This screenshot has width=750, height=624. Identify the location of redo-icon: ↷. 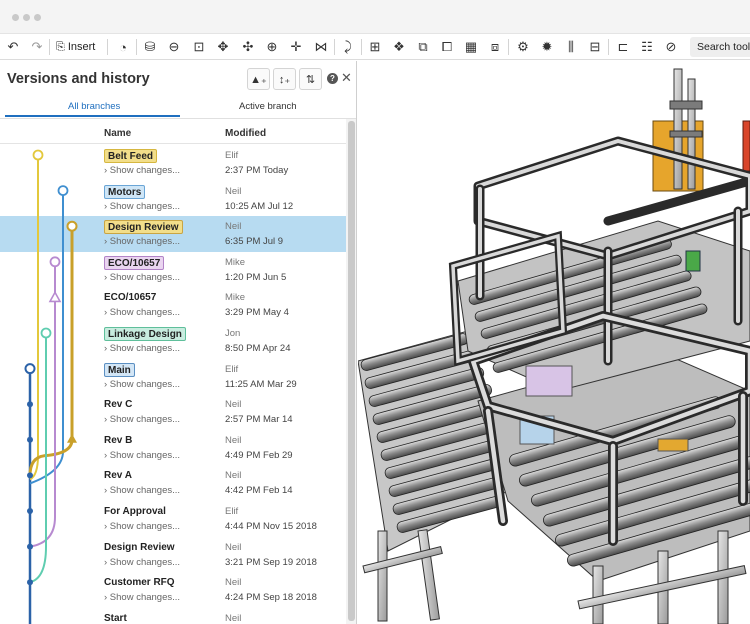
(37, 47).